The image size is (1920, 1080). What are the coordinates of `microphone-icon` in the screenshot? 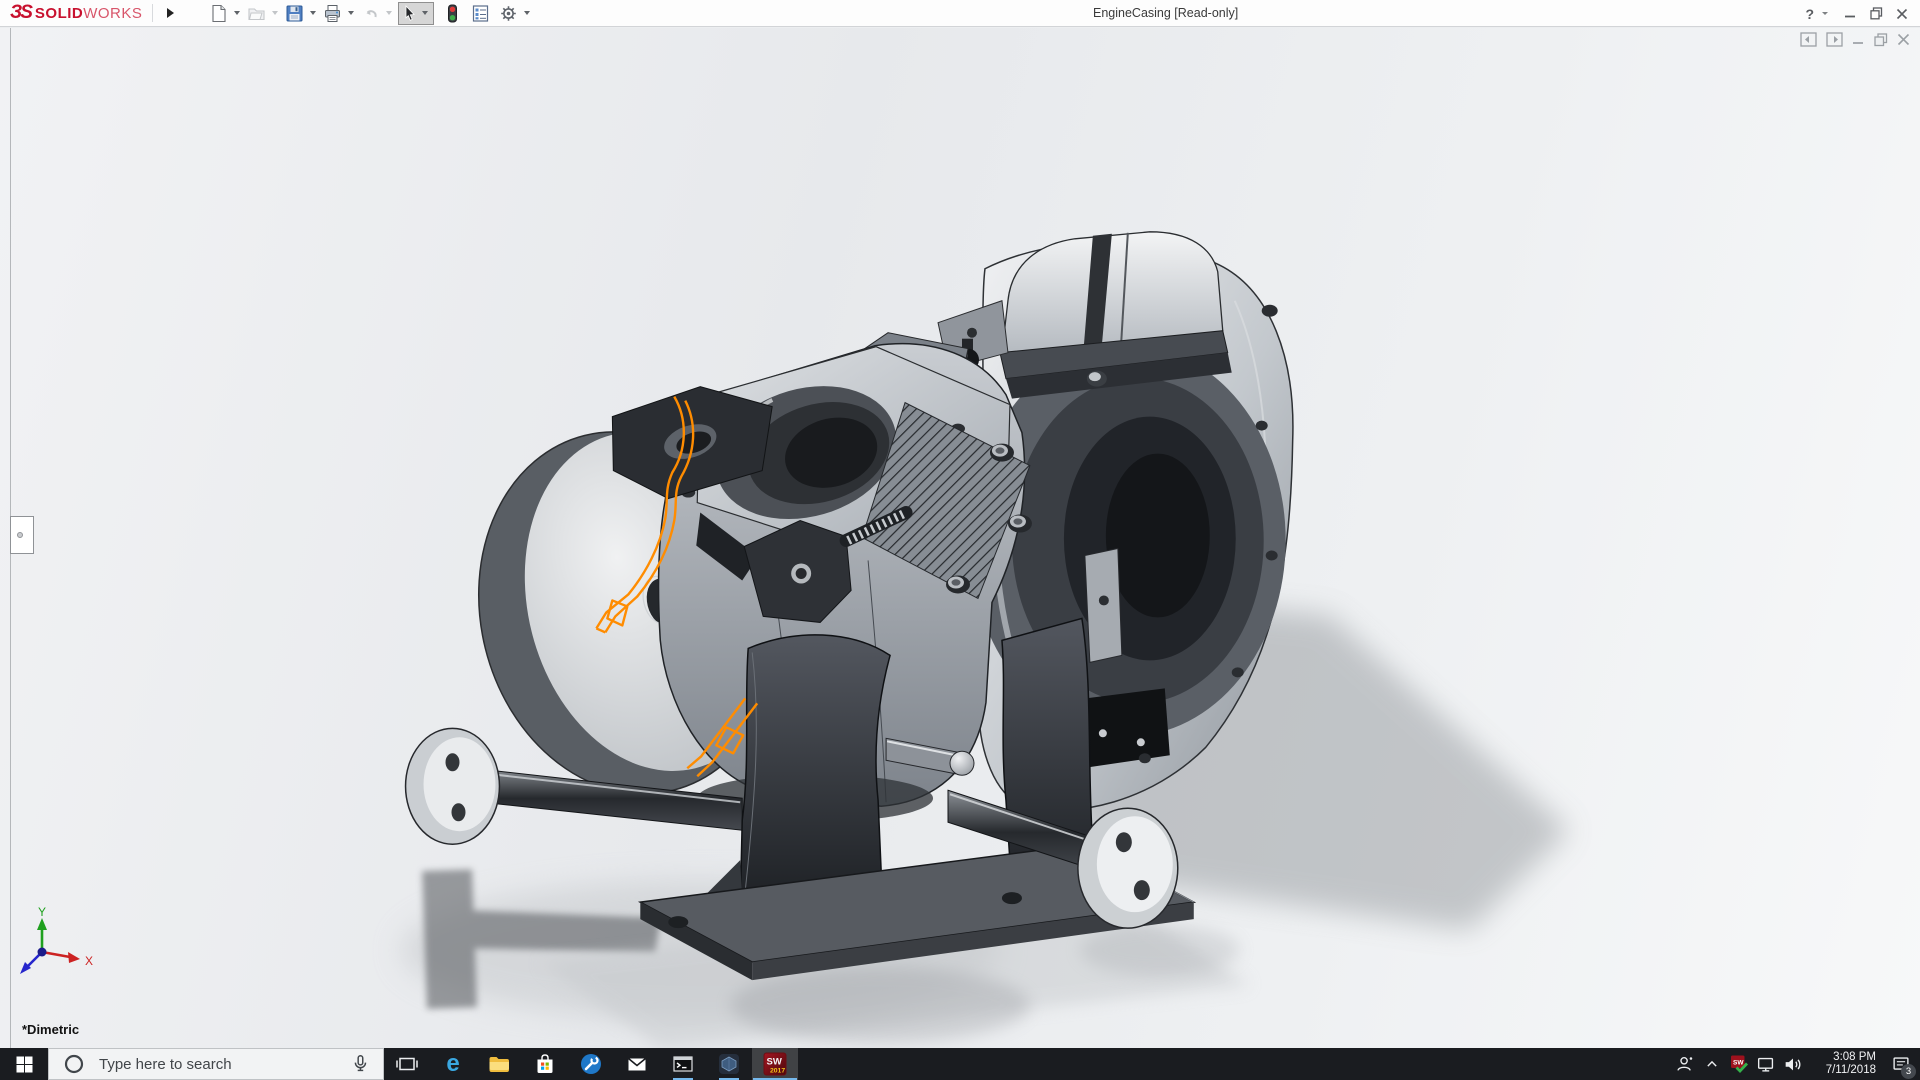 It's located at (360, 1064).